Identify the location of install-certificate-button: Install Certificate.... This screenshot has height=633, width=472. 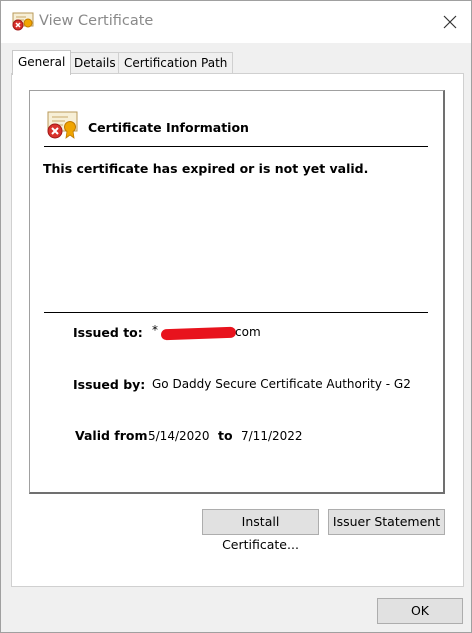
(260, 530).